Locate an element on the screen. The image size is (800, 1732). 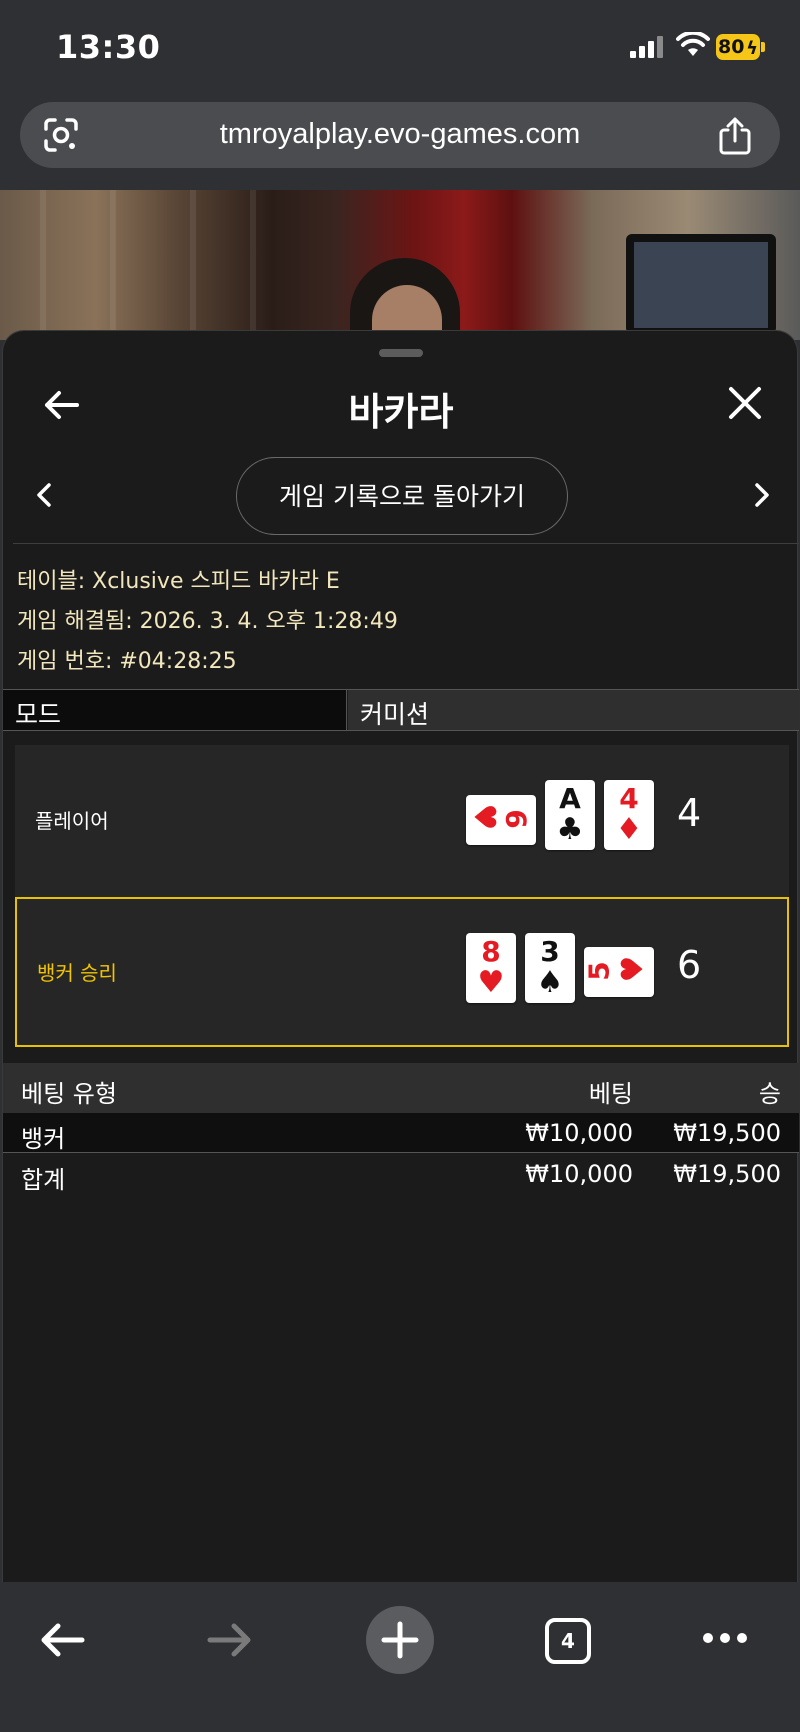
playing-card: 4 ♦ is located at coordinates (629, 815).